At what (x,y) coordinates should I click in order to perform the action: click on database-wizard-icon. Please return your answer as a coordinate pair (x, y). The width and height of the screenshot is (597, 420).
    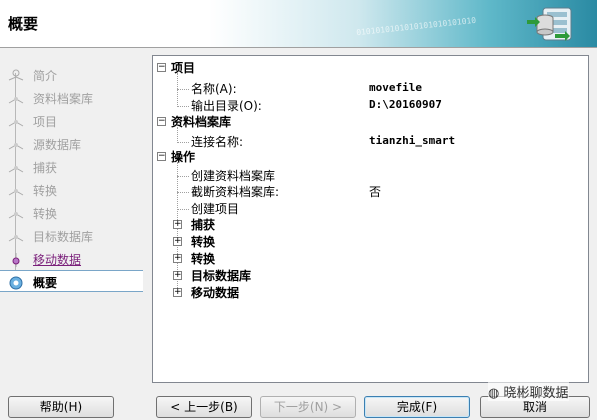
    Looking at the image, I should click on (549, 24).